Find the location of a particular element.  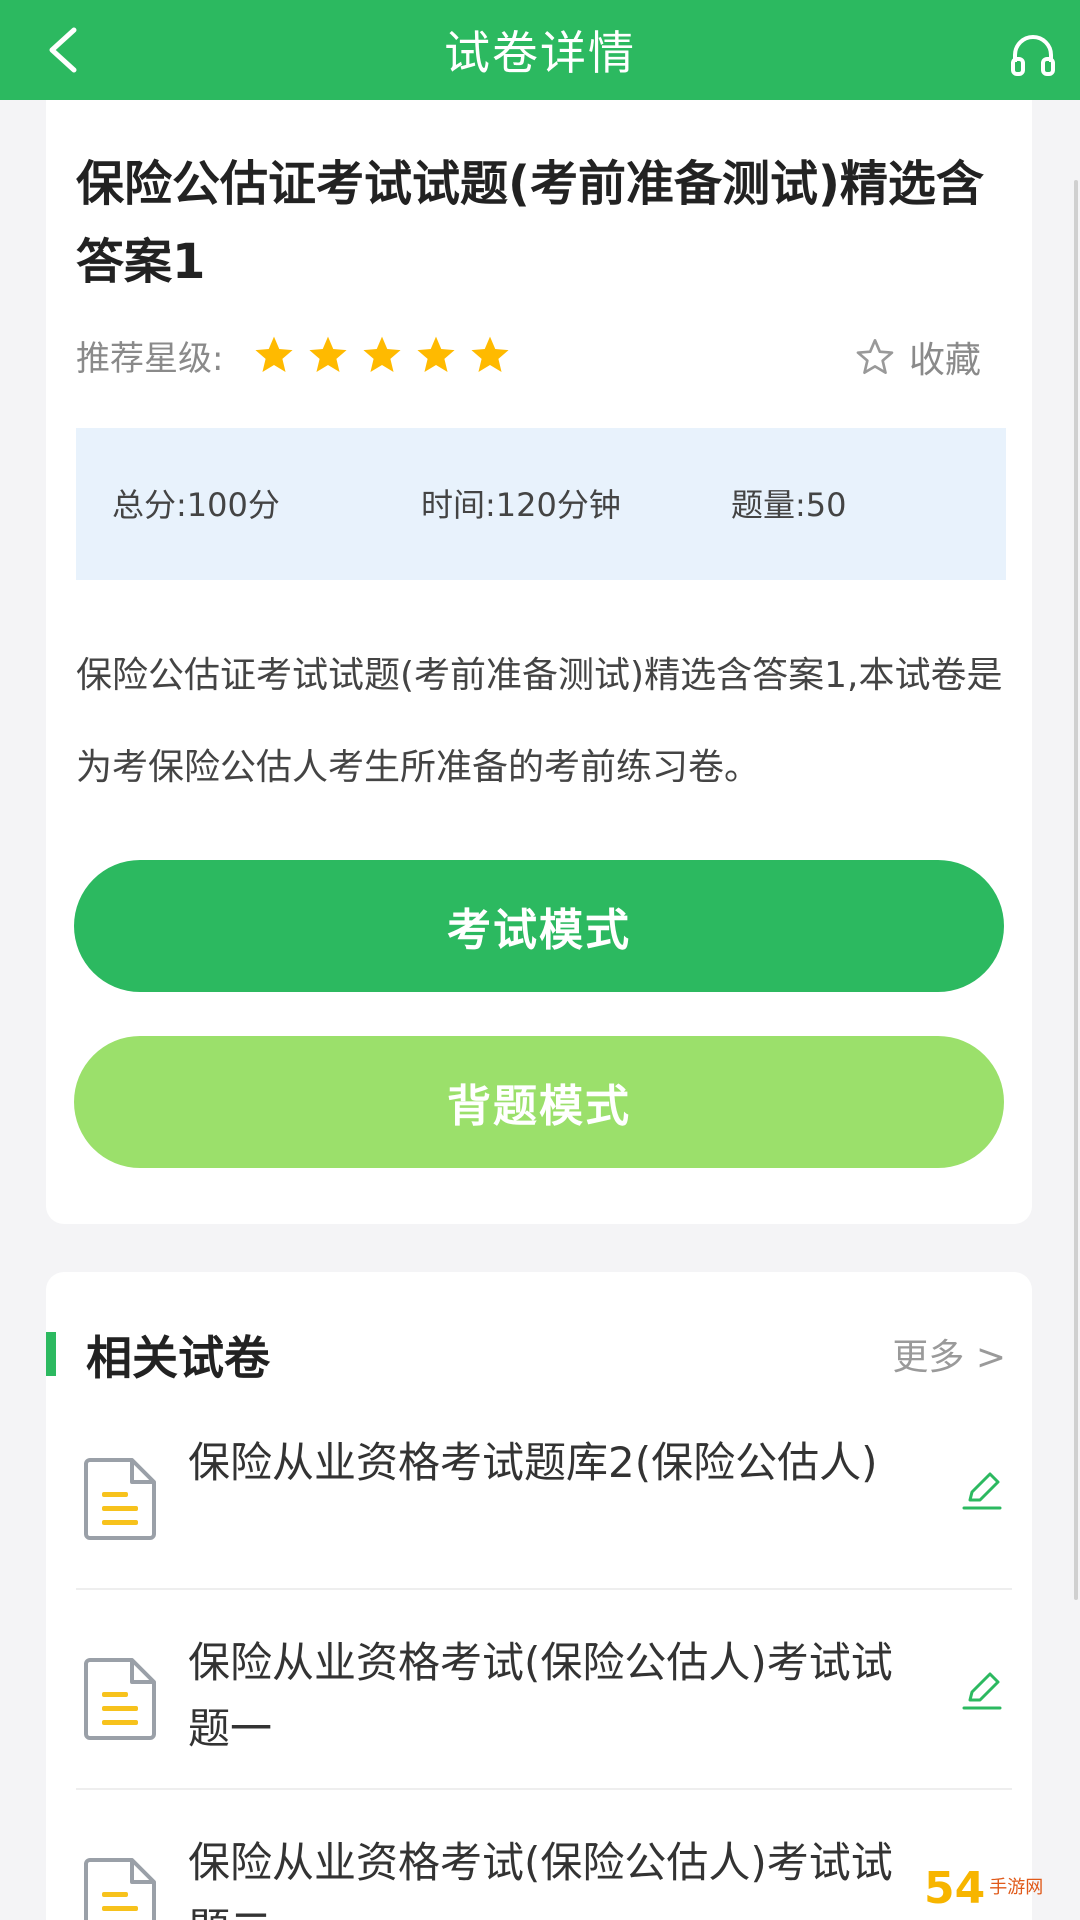

headset-icon is located at coordinates (1033, 55).